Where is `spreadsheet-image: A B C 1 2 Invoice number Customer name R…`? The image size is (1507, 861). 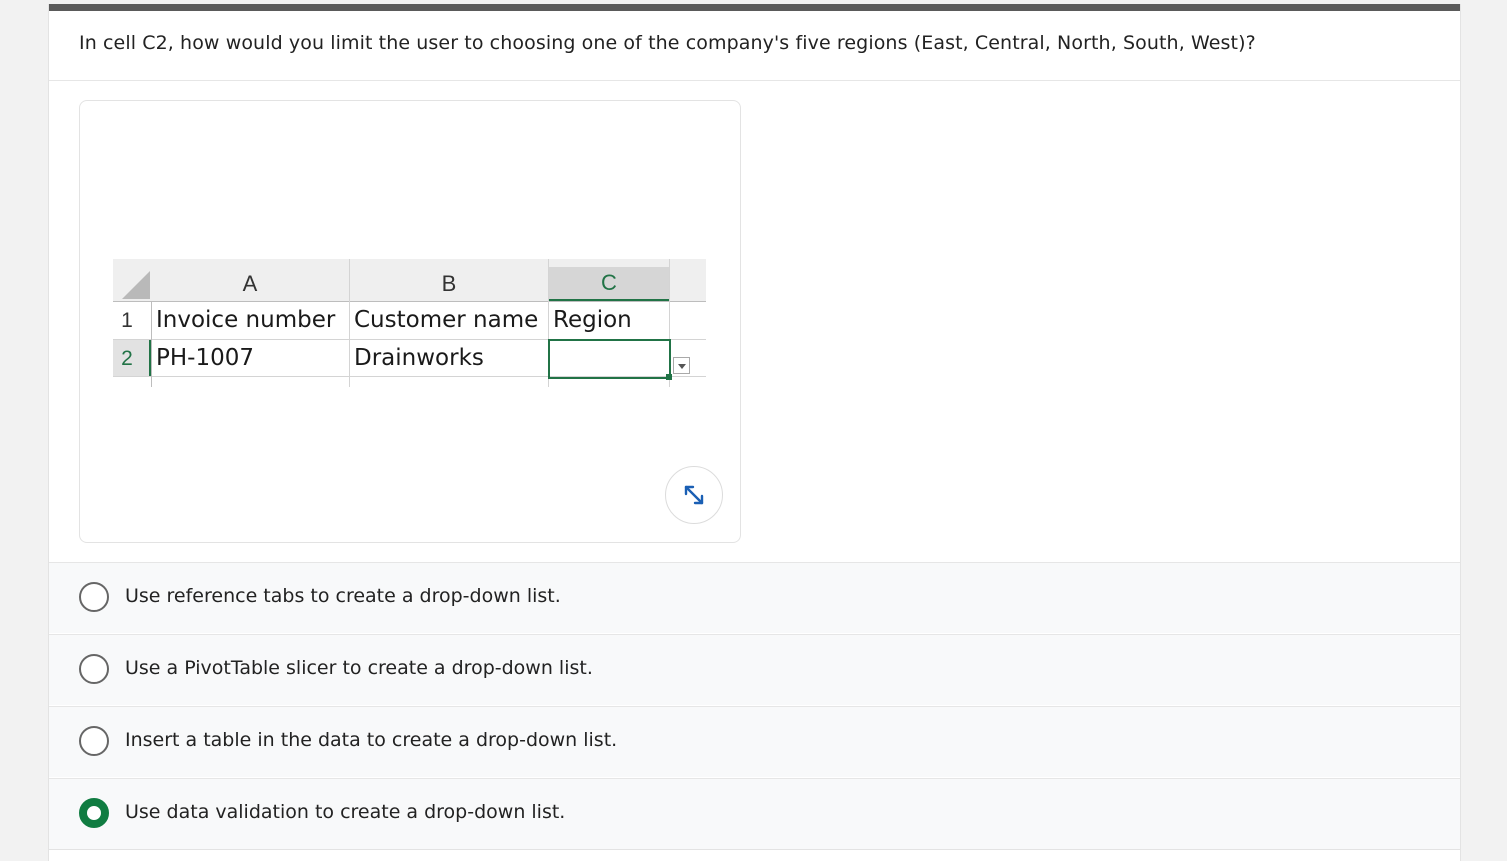
spreadsheet-image: A B C 1 2 Invoice number Customer name R… is located at coordinates (409, 323).